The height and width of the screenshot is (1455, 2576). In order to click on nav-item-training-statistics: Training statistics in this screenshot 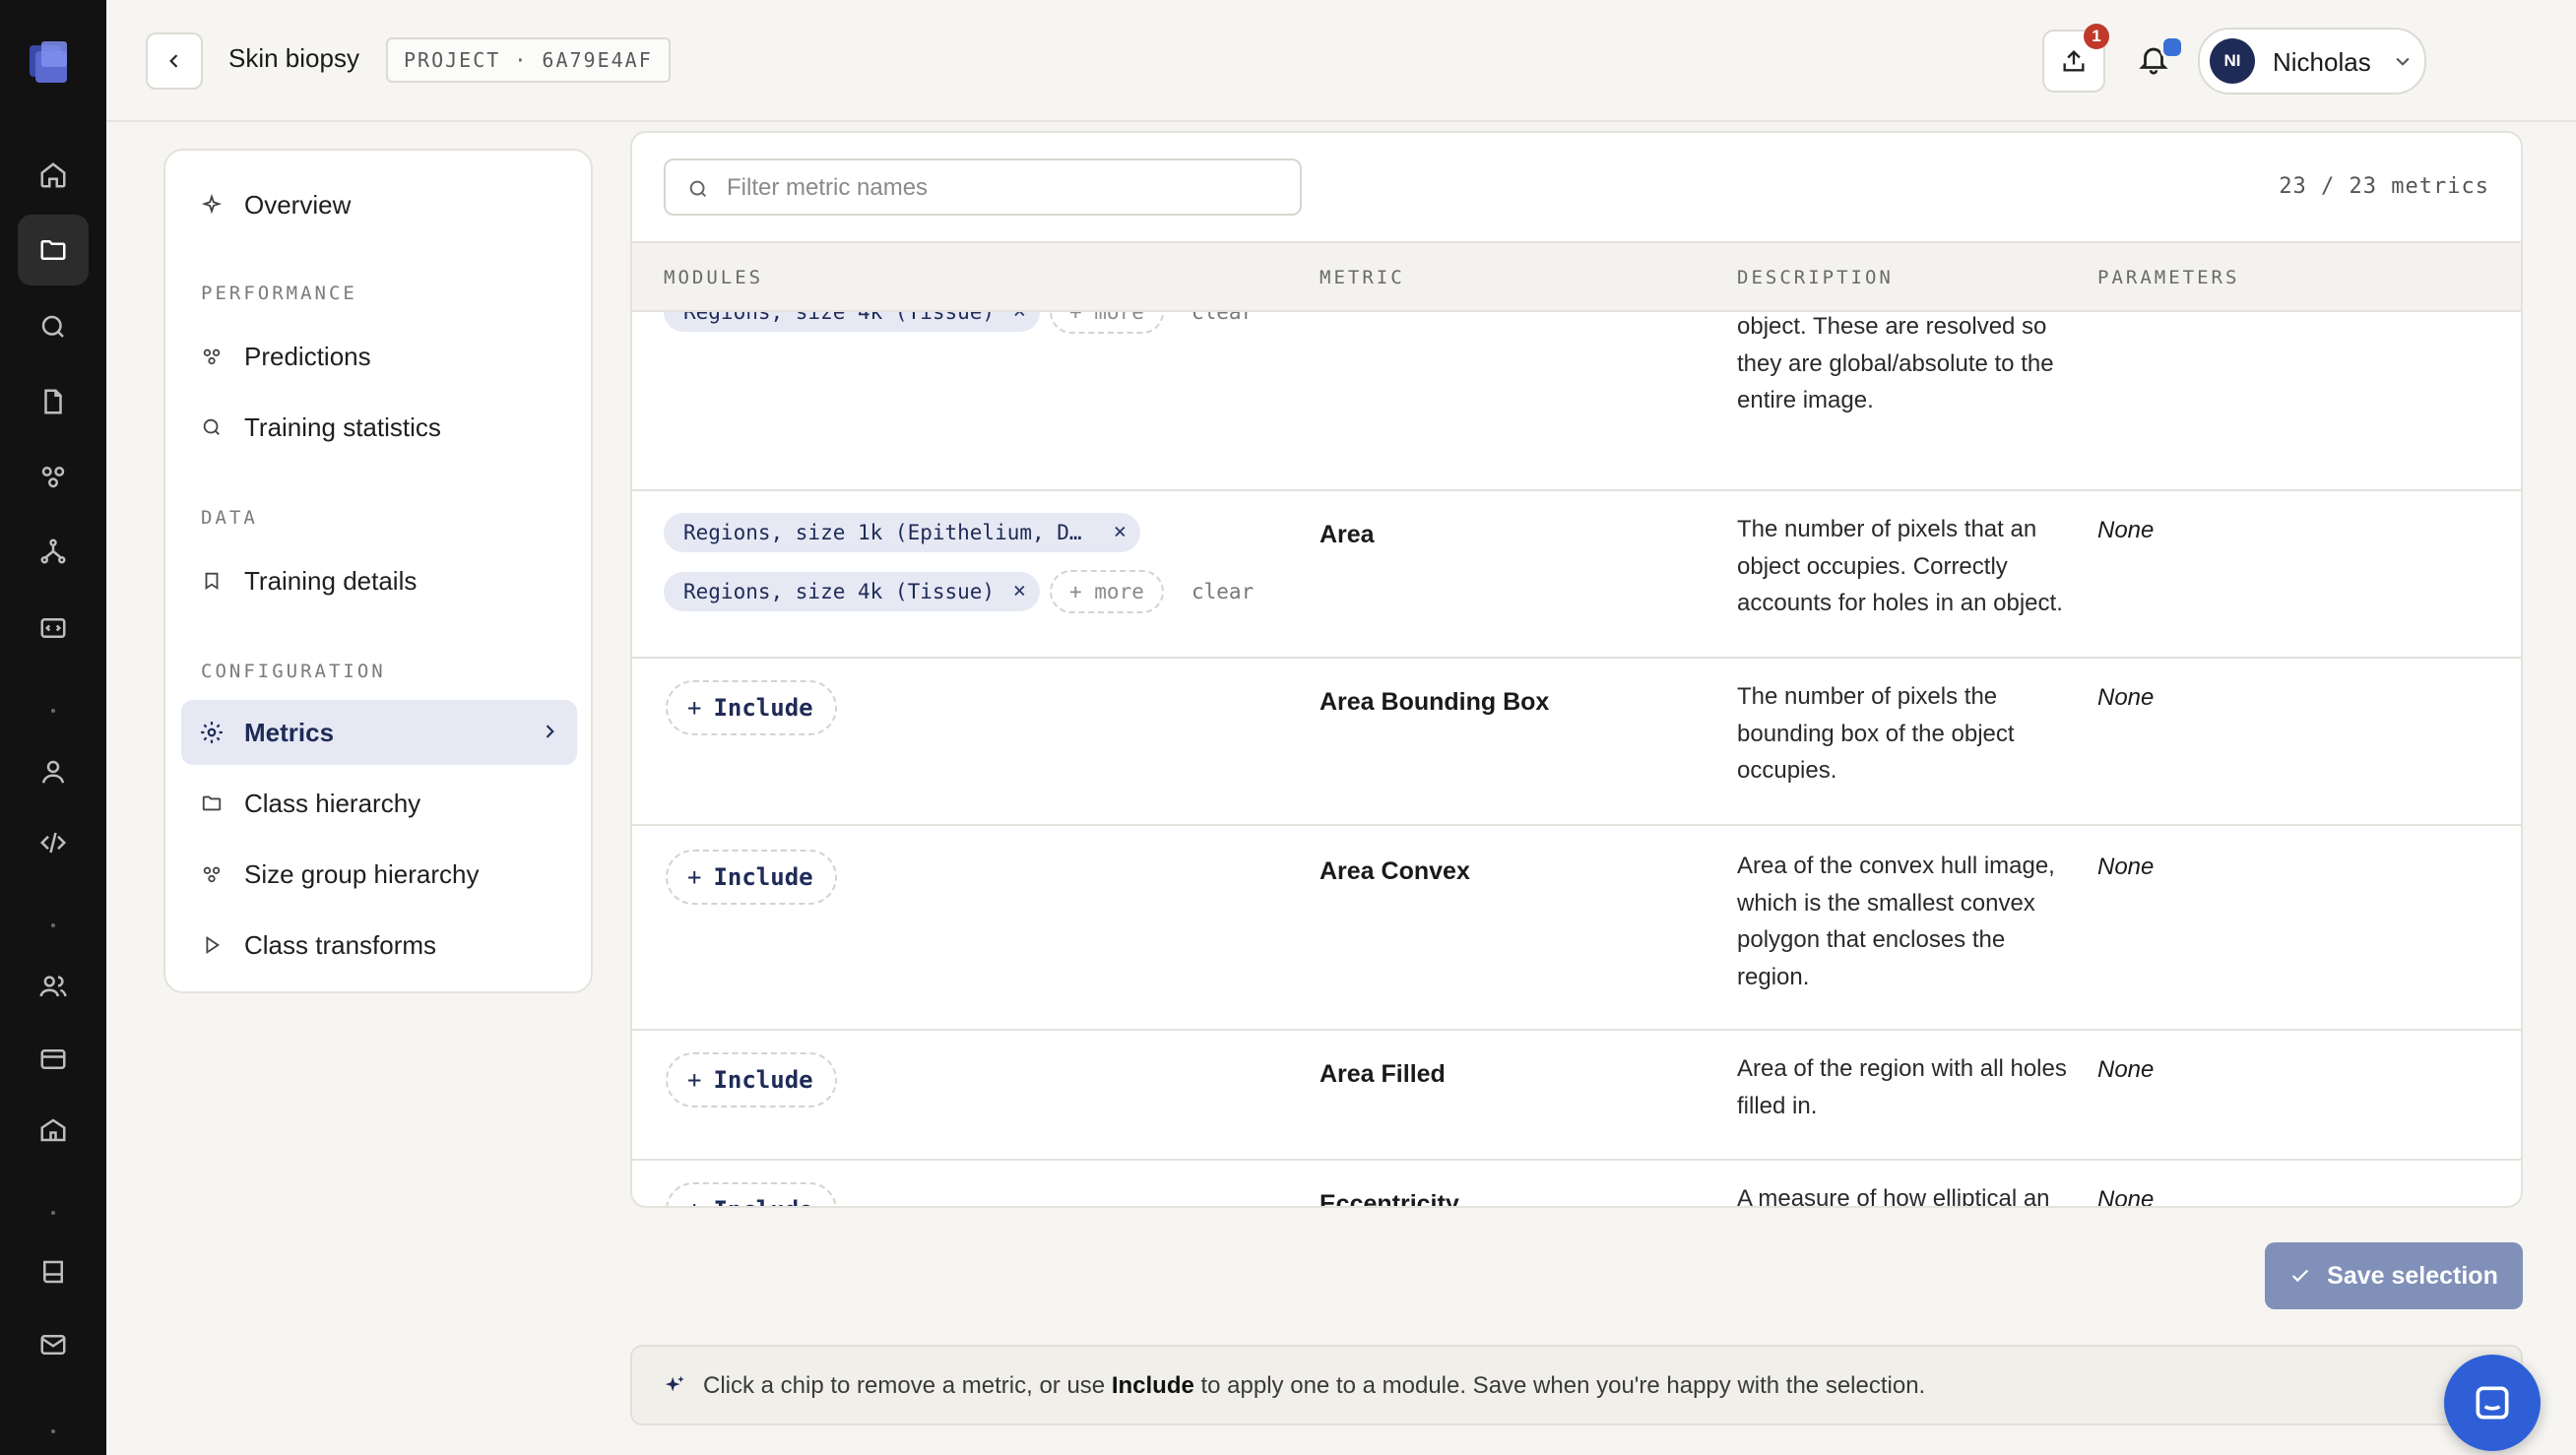, I will do `click(379, 427)`.